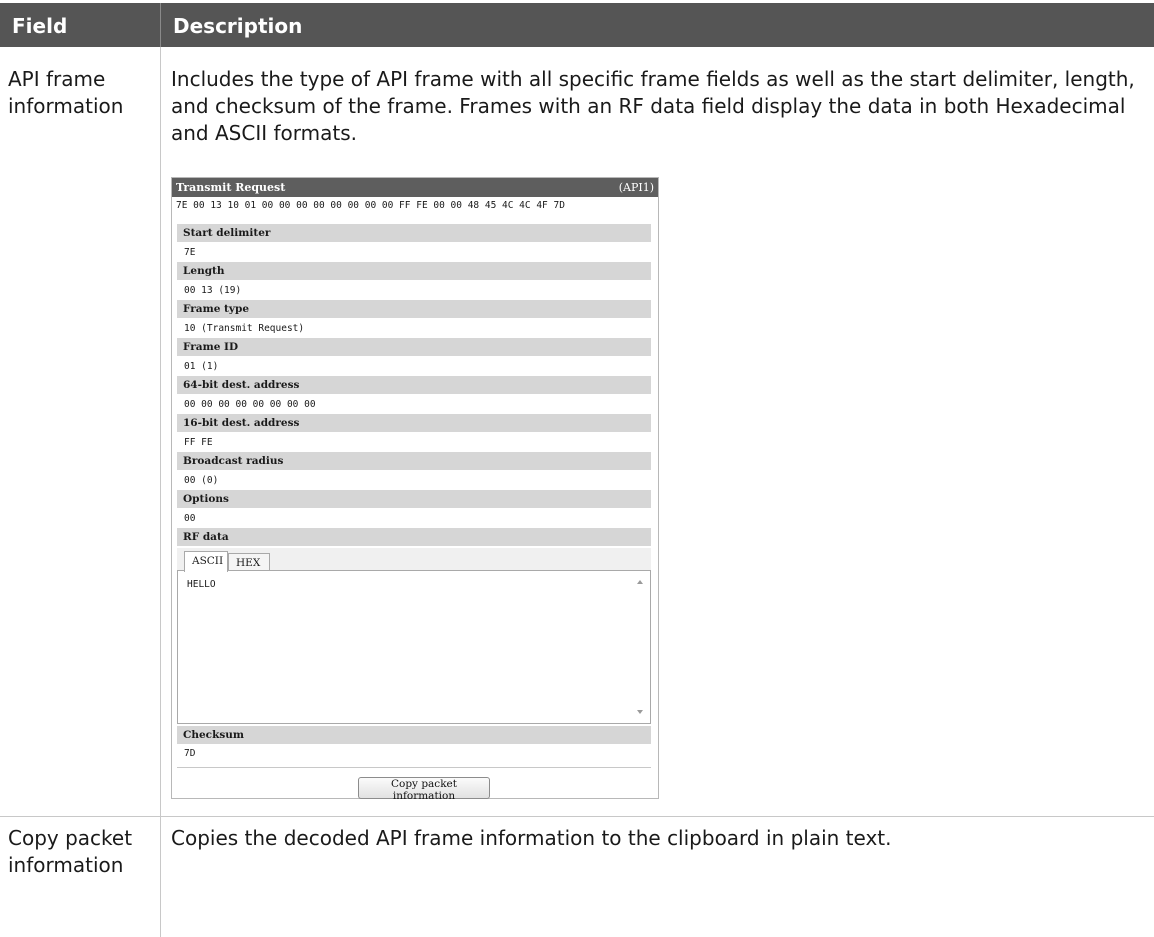  Describe the element at coordinates (414, 233) in the screenshot. I see `field-header-start-delimiter: Start delimiter` at that location.